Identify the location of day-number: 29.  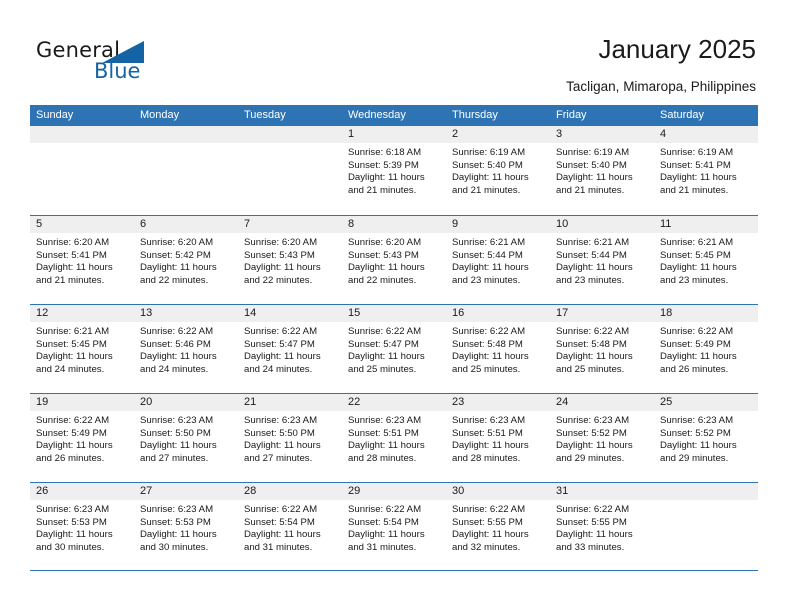
(394, 491).